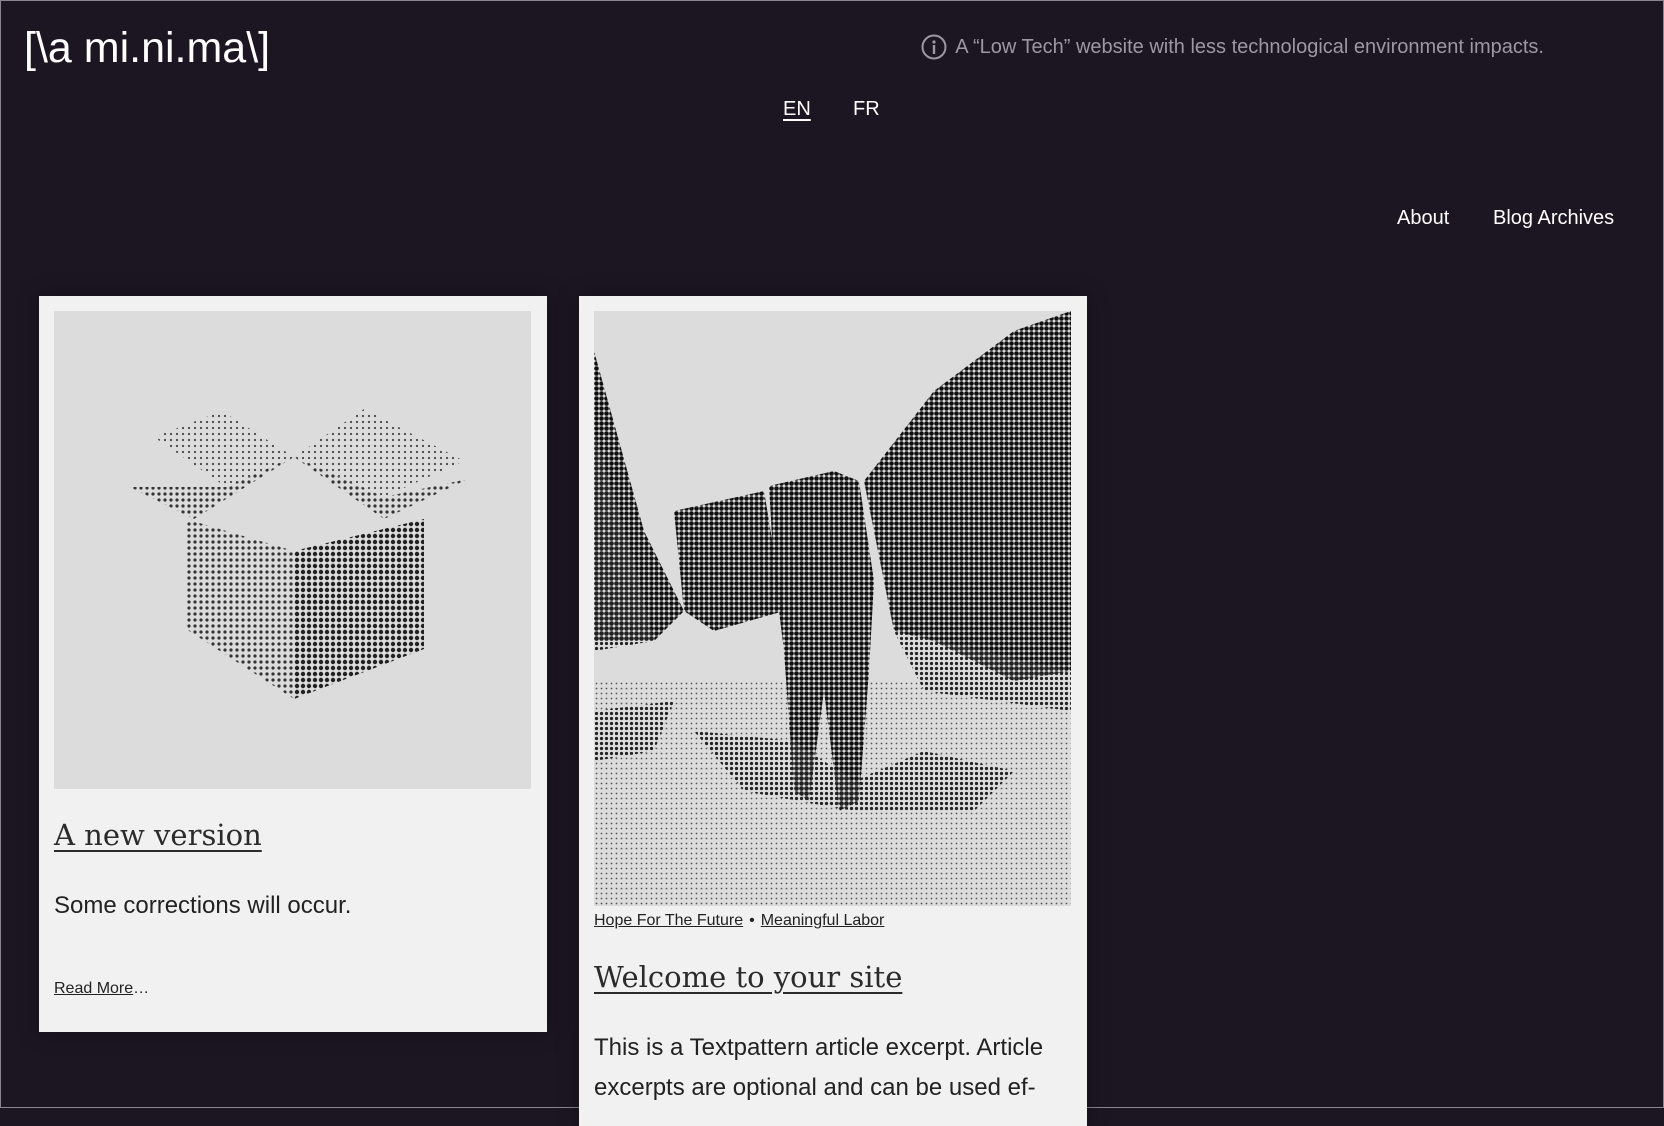 This screenshot has width=1664, height=1126. Describe the element at coordinates (668, 920) in the screenshot. I see `category-link-hope: Hope For The Future` at that location.